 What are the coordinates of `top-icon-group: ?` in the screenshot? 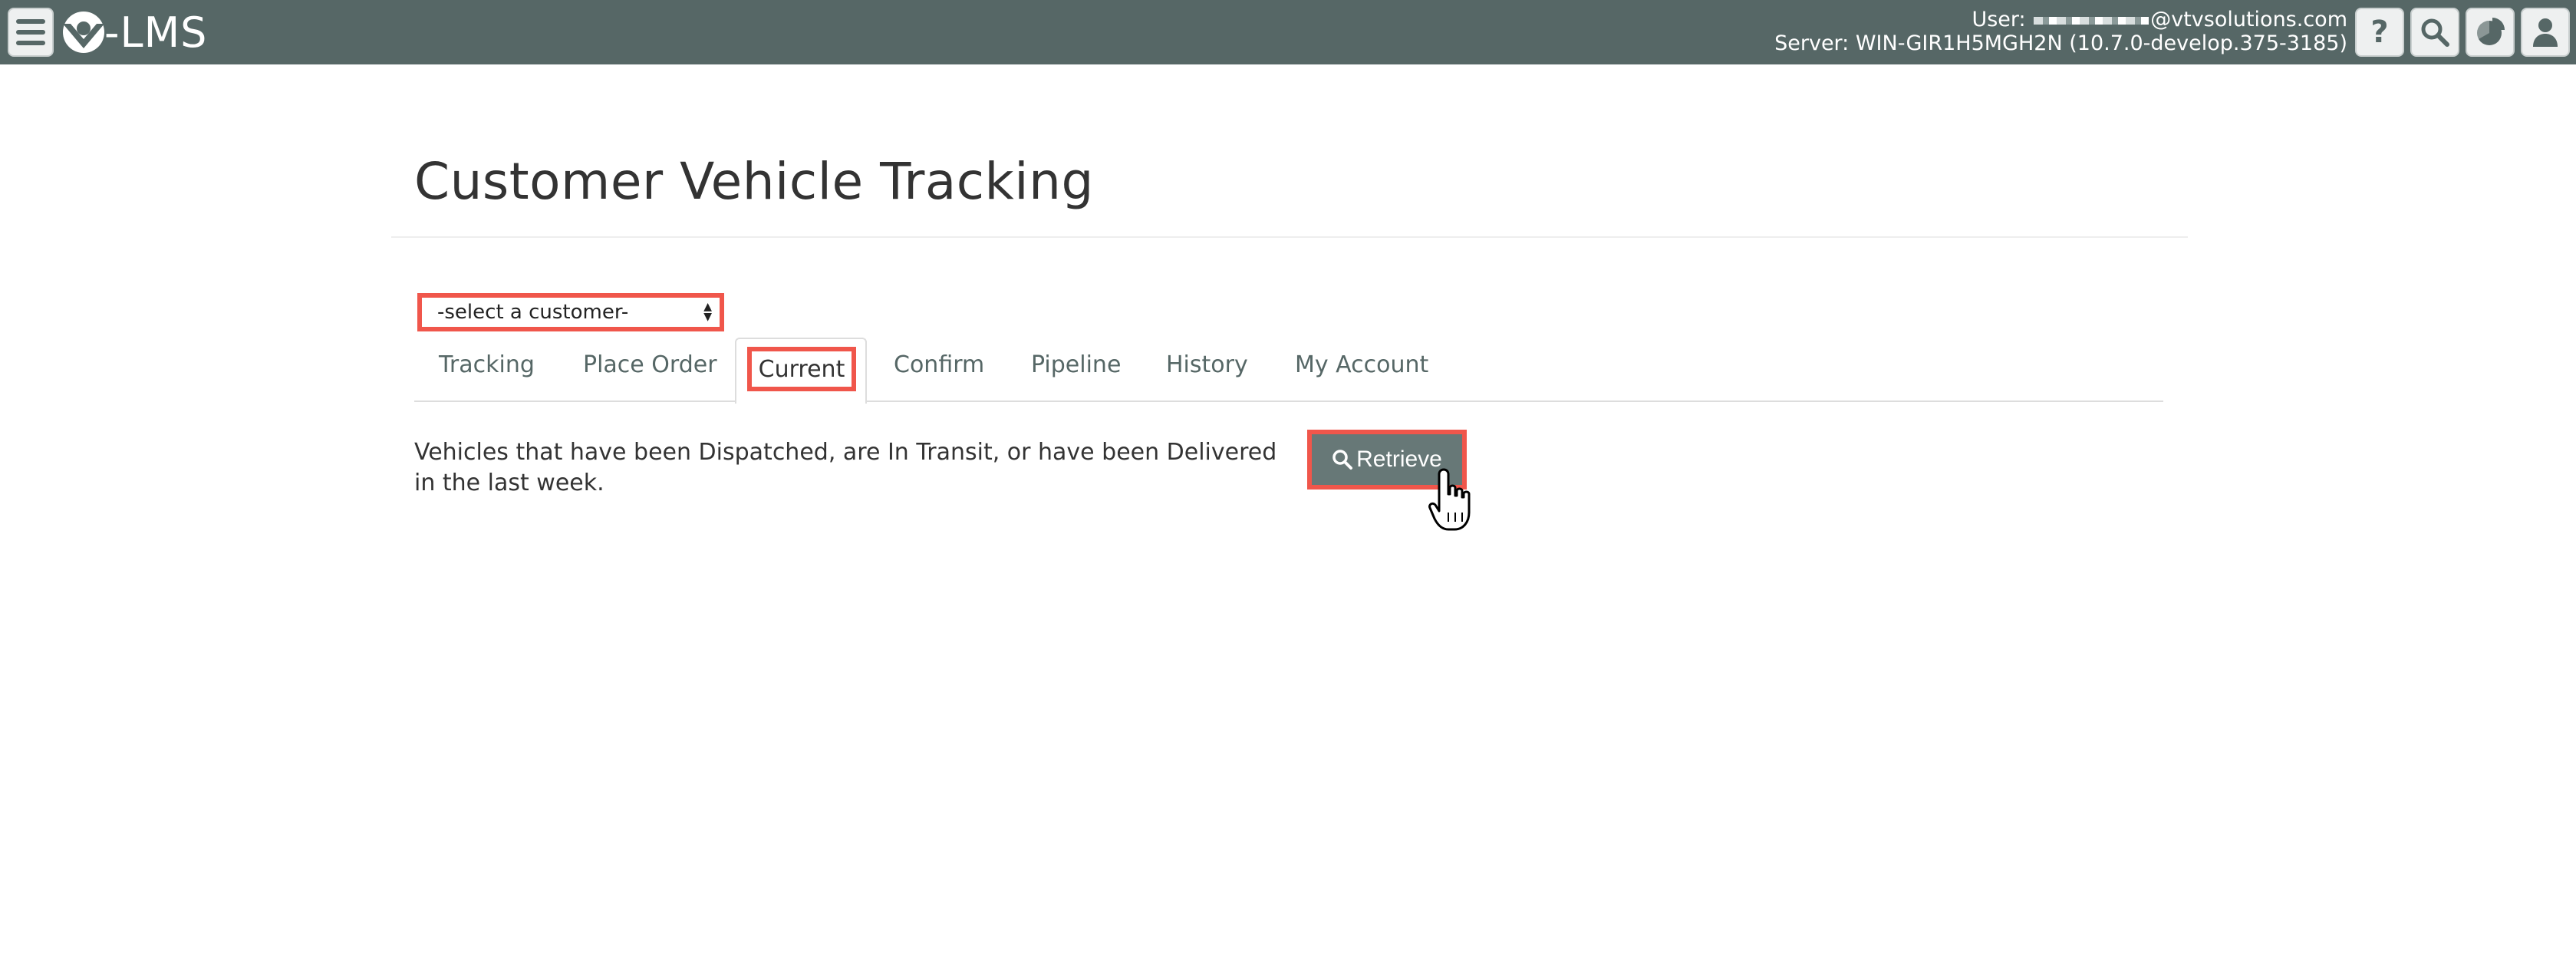 It's located at (2462, 32).